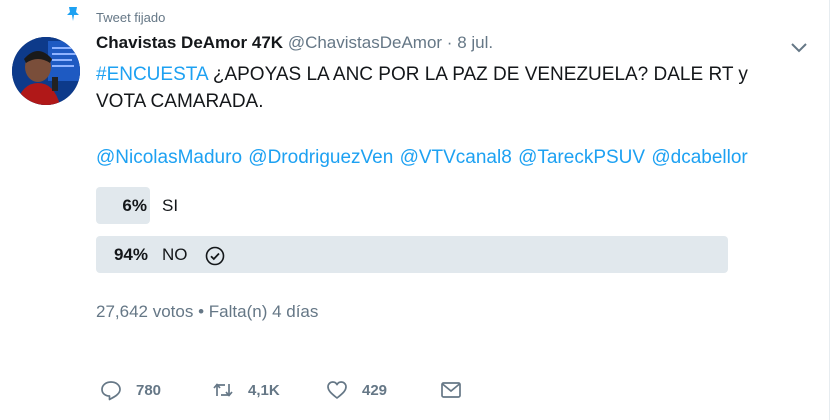 This screenshot has height=420, width=830. I want to click on poll-bar, so click(412, 254).